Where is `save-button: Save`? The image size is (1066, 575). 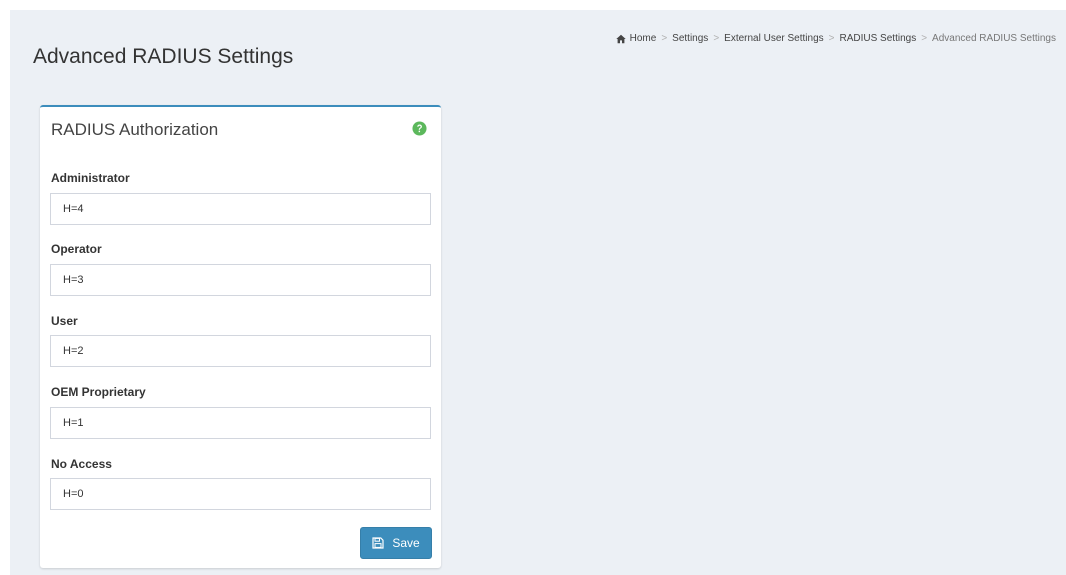
save-button: Save is located at coordinates (396, 543).